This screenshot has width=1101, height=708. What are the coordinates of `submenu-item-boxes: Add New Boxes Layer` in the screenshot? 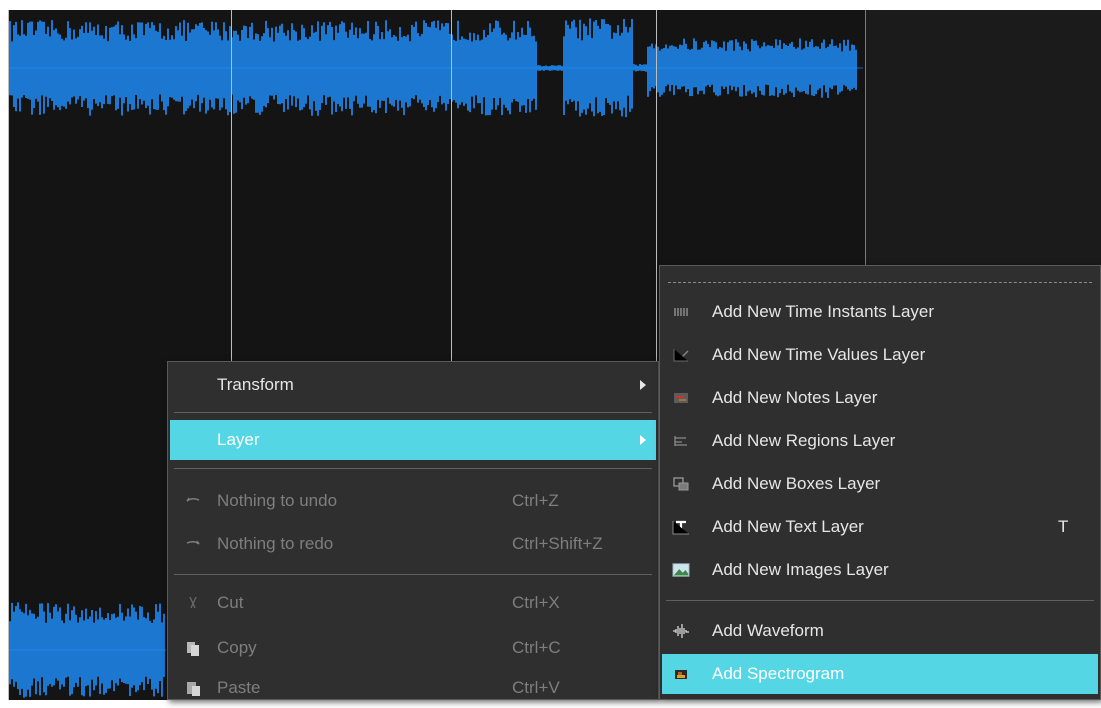 It's located at (880, 484).